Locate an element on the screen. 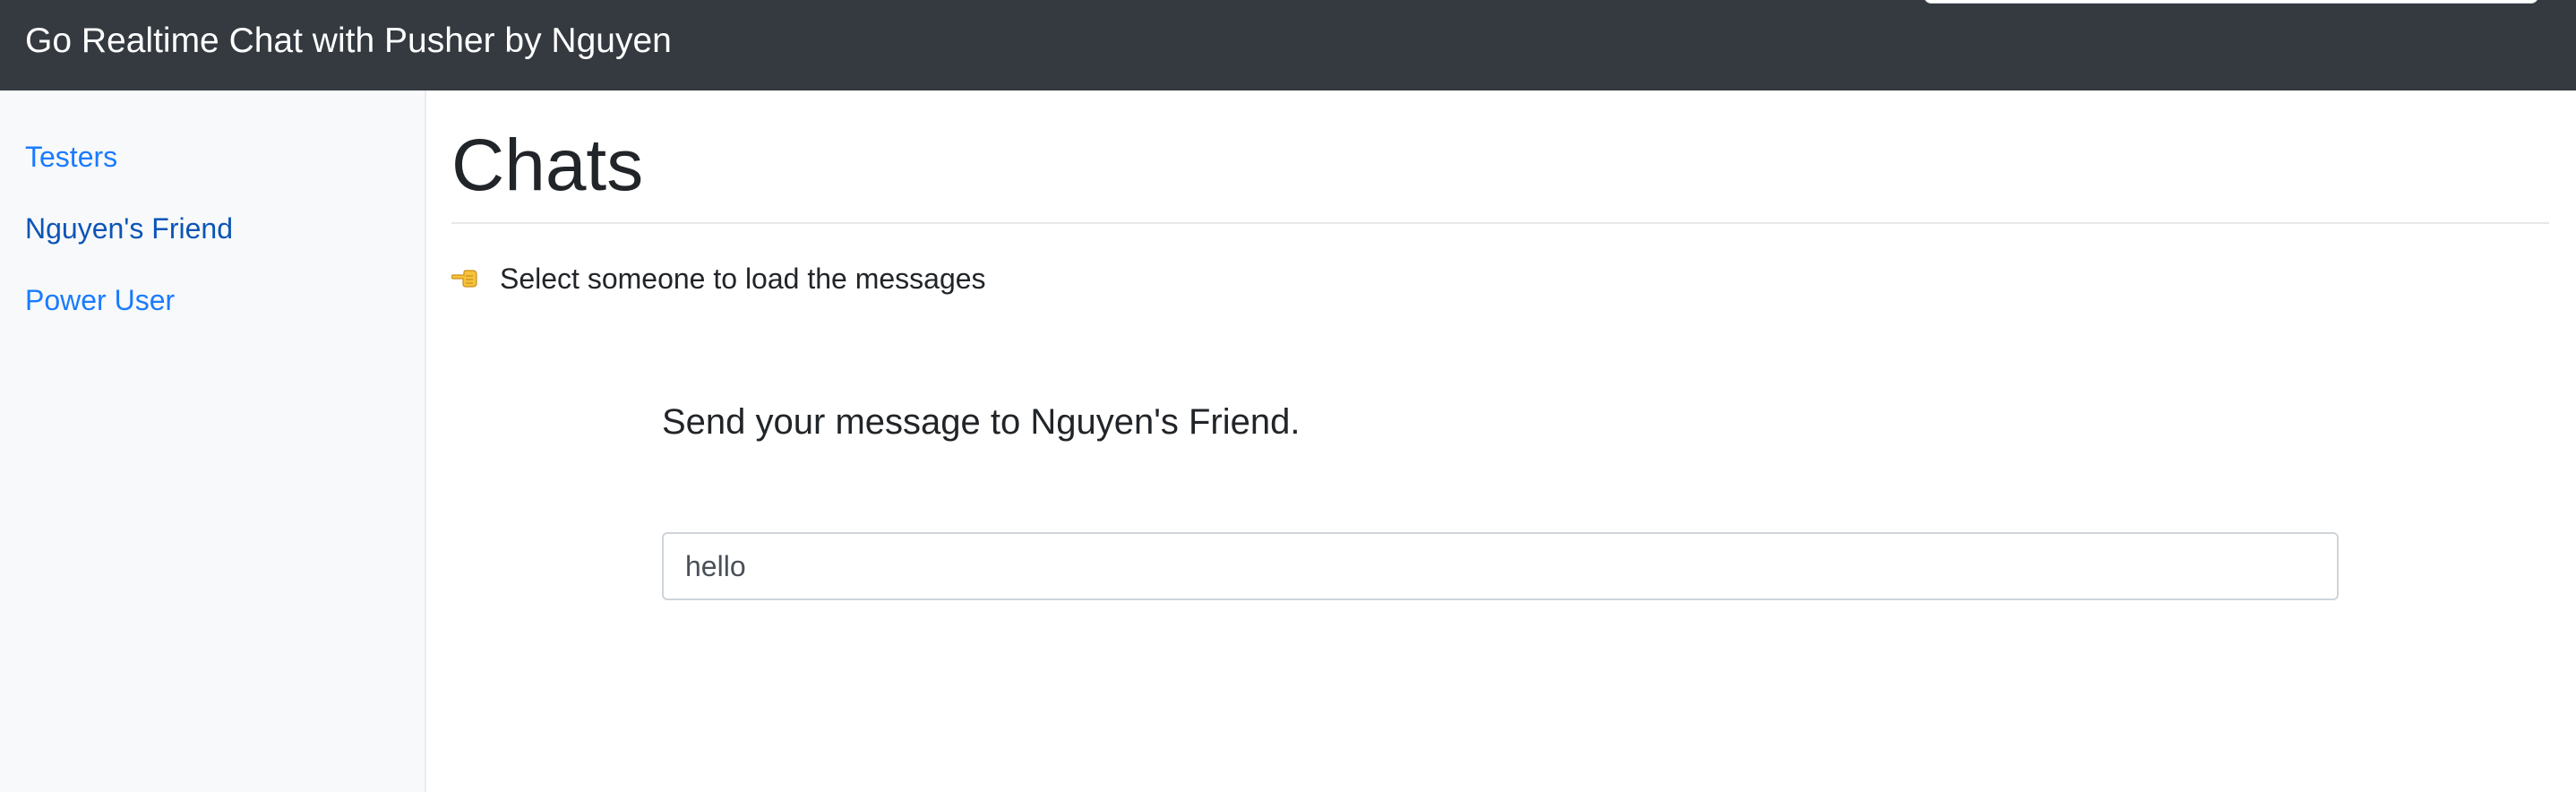 This screenshot has width=2576, height=792. hint-text: Select someone to load the messages is located at coordinates (743, 279).